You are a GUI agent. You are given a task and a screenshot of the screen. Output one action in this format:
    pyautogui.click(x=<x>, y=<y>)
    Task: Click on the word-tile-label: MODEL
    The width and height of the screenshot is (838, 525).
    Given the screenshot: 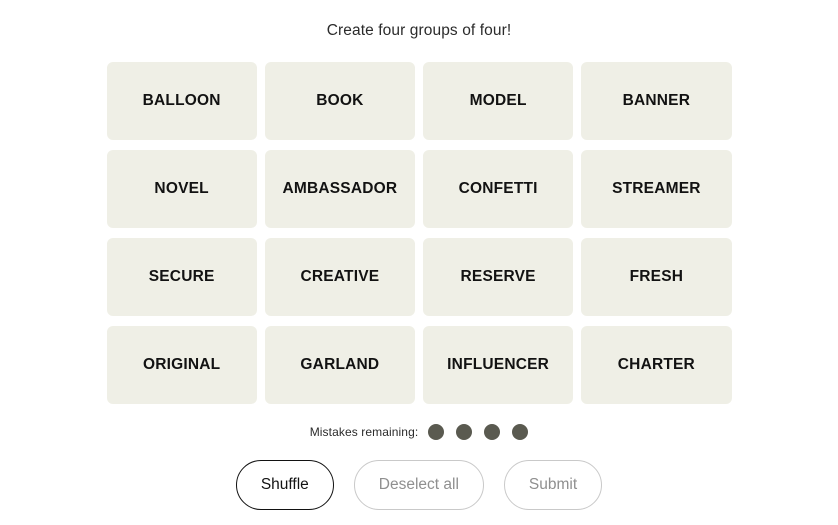 What is the action you would take?
    pyautogui.click(x=498, y=101)
    